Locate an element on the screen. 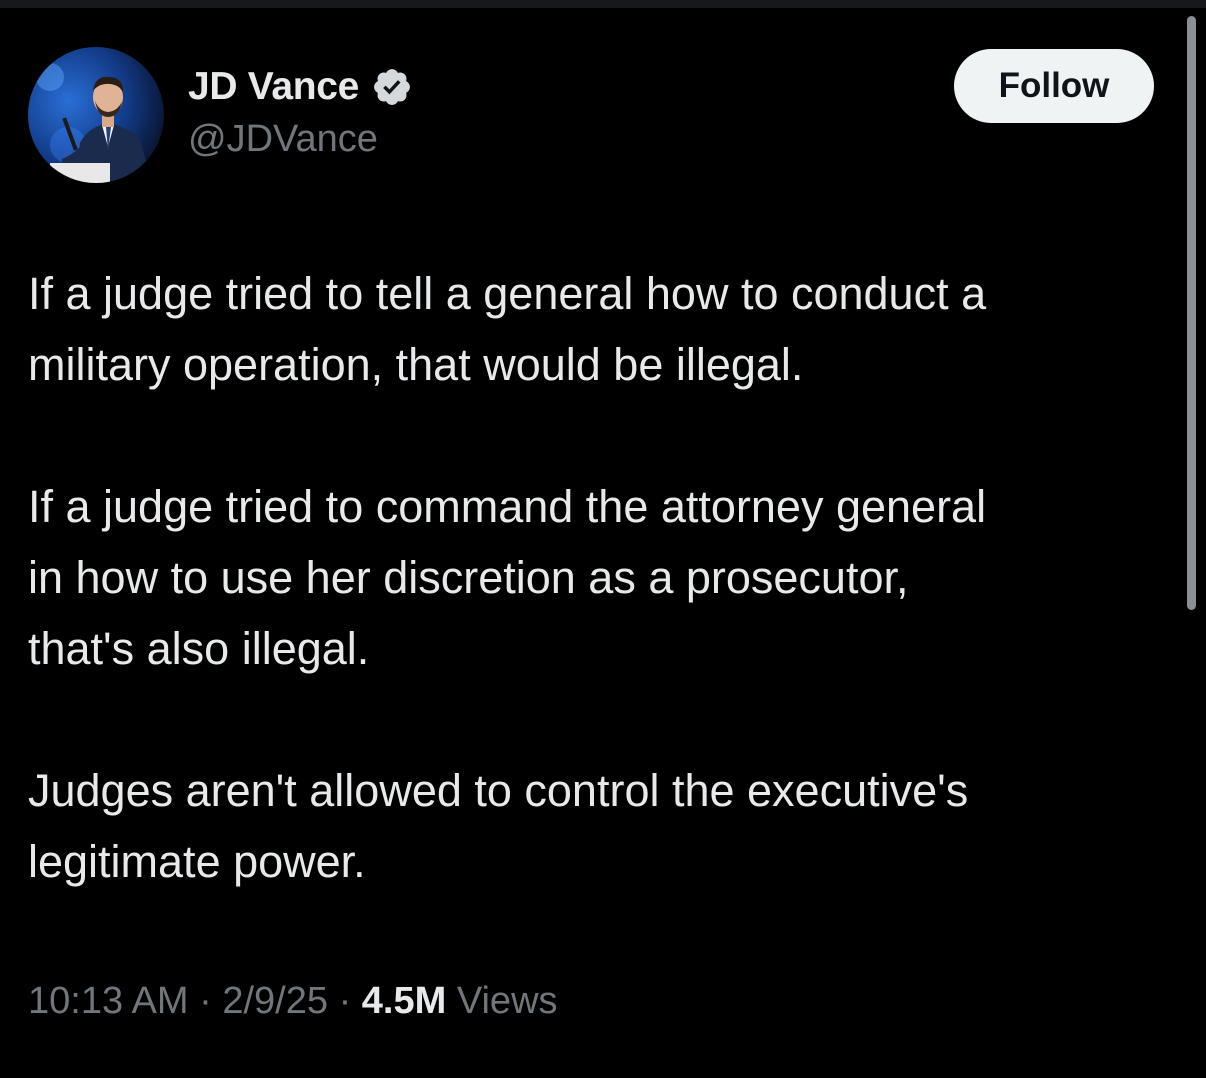 The image size is (1206, 1078). author-handle: @JDVance is located at coordinates (283, 139).